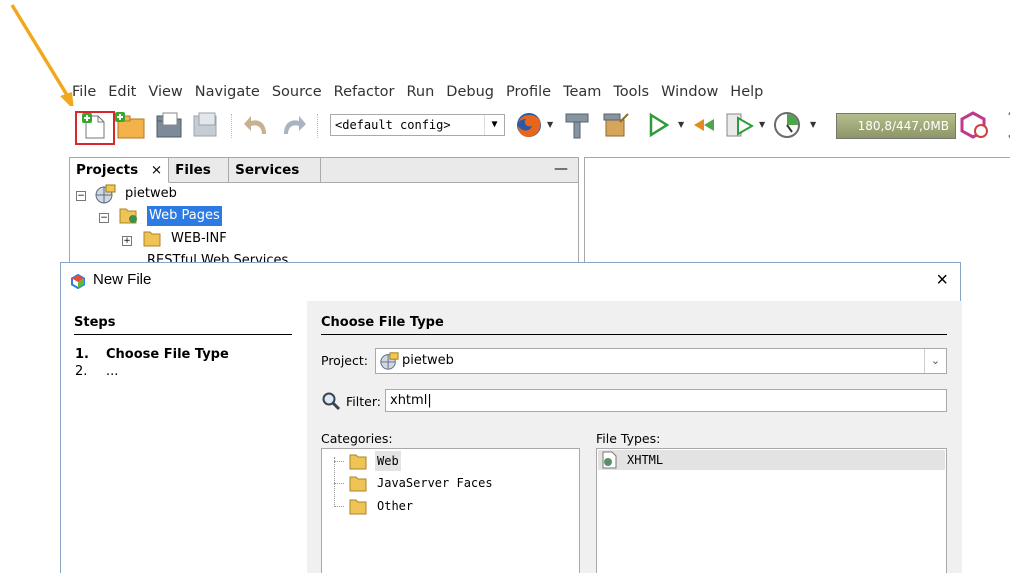  I want to click on tree-node-pietweb: pietweb, so click(151, 194).